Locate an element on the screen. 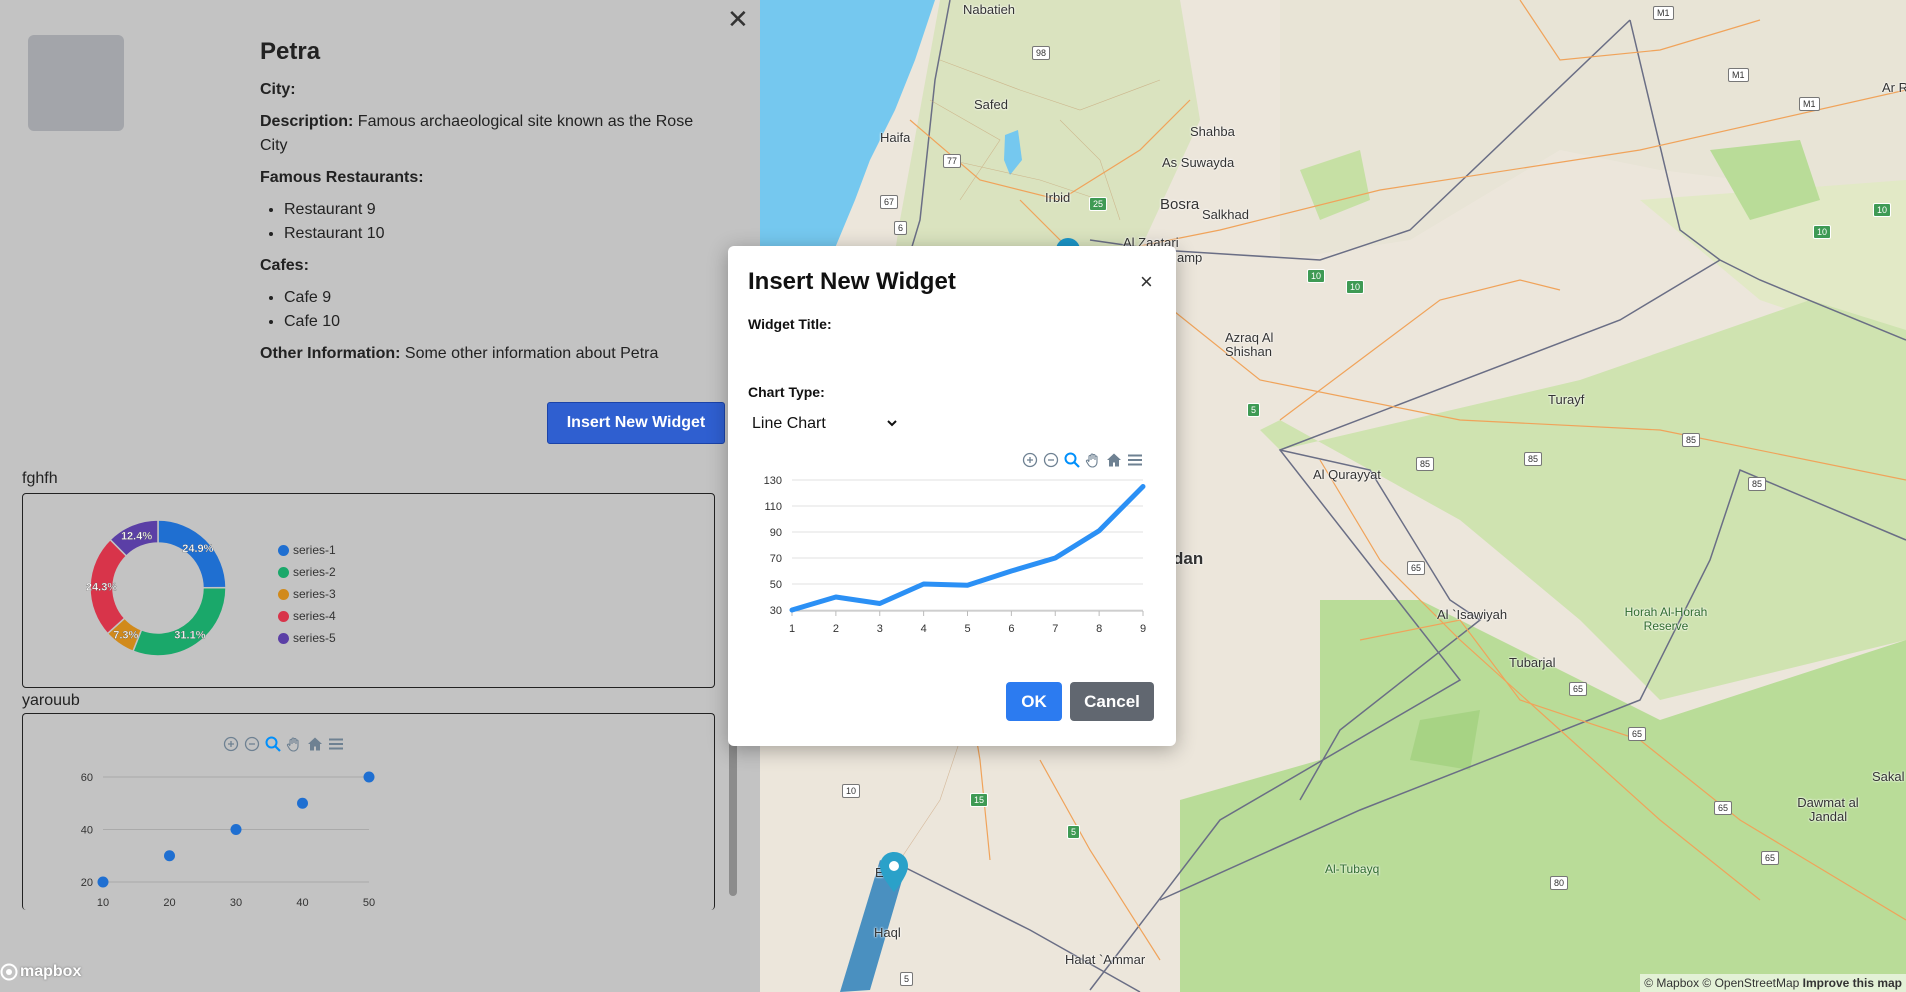 The image size is (1906, 992). x-tick-label: 50 is located at coordinates (369, 903).